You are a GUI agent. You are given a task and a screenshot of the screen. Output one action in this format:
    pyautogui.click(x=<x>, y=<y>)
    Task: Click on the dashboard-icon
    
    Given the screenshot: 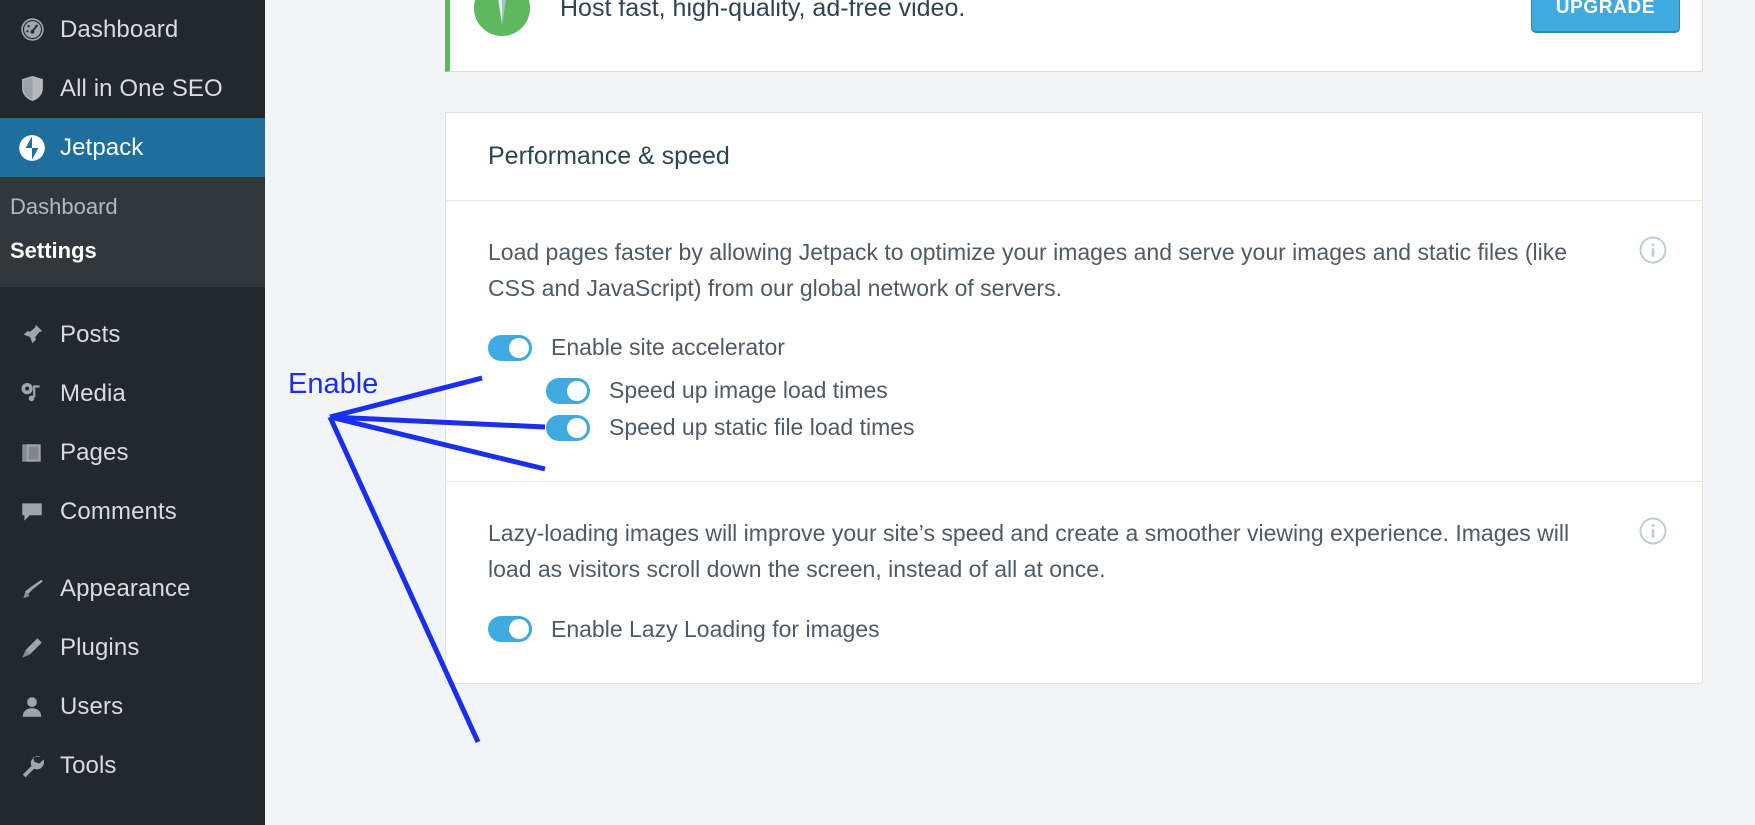 What is the action you would take?
    pyautogui.click(x=32, y=29)
    